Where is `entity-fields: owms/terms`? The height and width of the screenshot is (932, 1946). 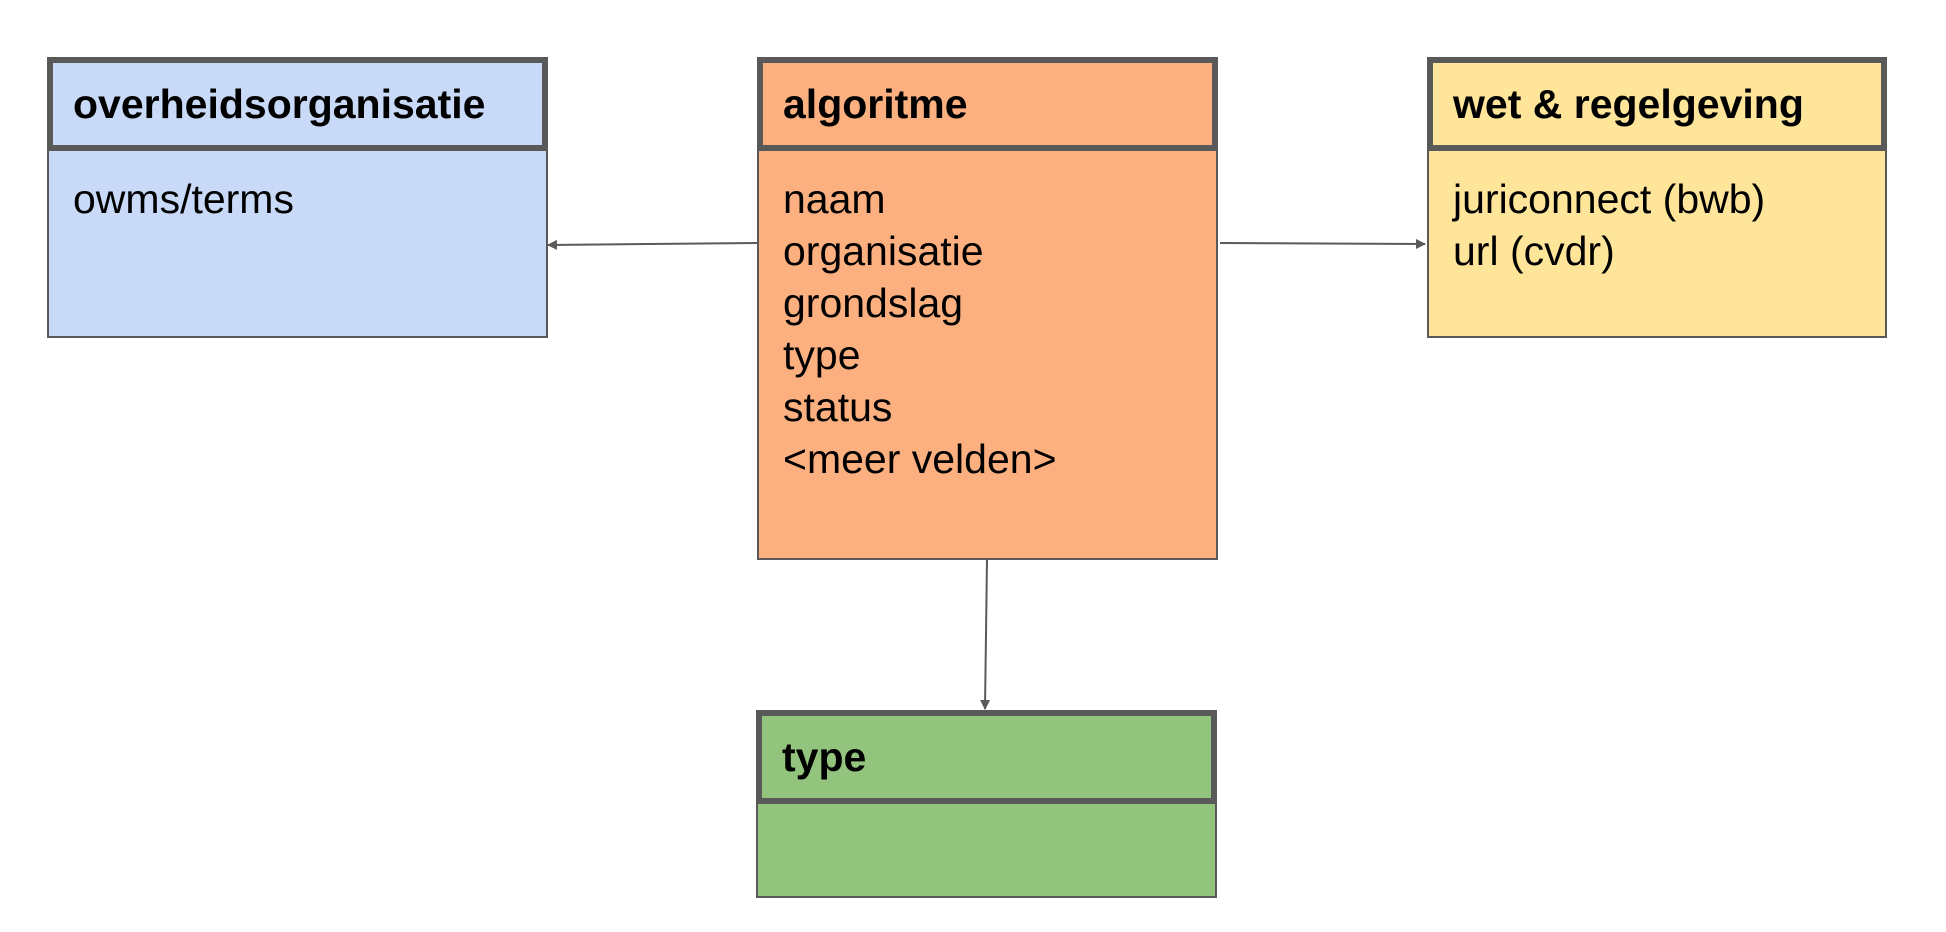 entity-fields: owms/terms is located at coordinates (297, 244).